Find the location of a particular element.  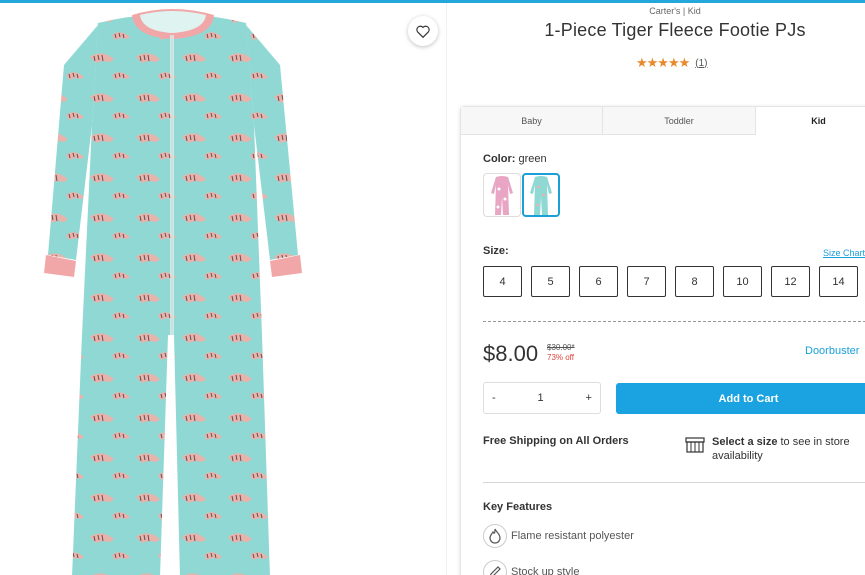

green-pajama-thumbnail is located at coordinates (541, 195).